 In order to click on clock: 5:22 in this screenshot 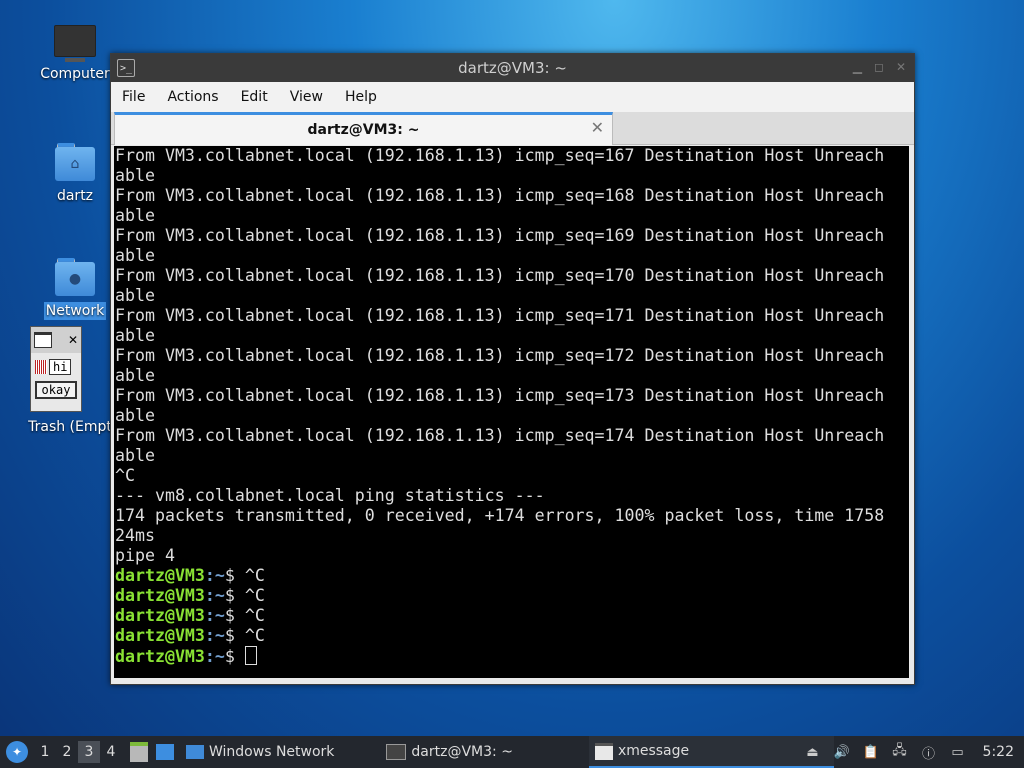, I will do `click(998, 752)`.